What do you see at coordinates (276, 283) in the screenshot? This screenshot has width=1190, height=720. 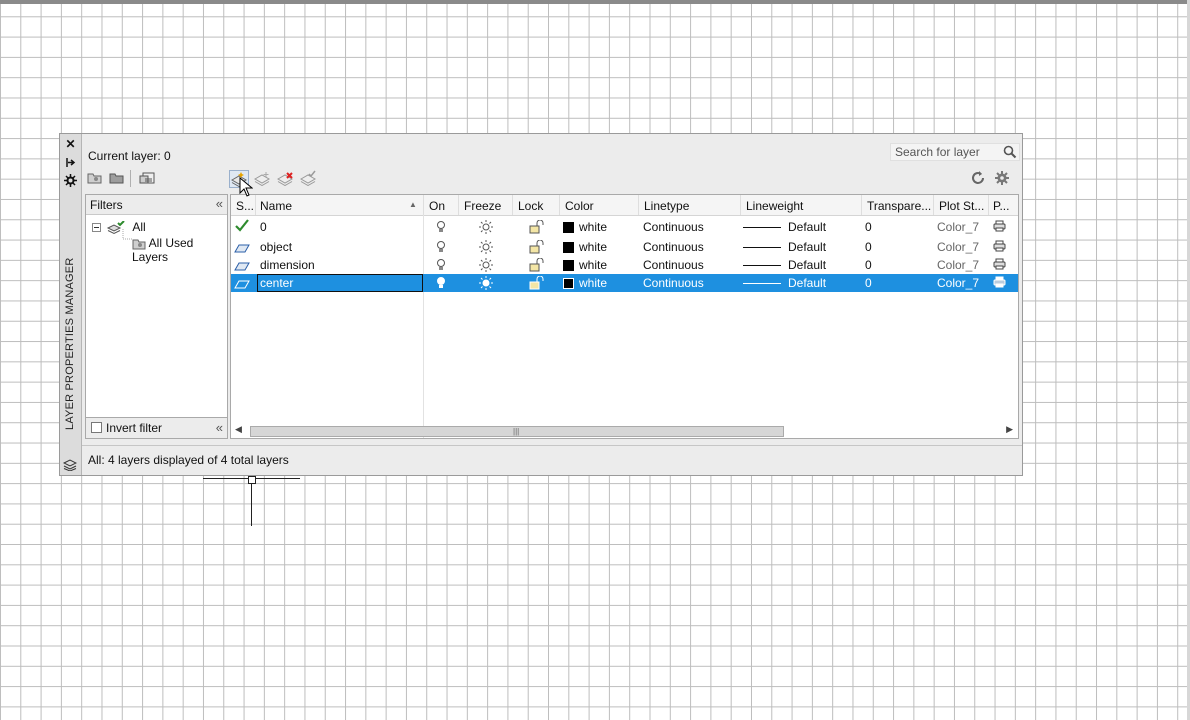 I see `layer-name: center` at bounding box center [276, 283].